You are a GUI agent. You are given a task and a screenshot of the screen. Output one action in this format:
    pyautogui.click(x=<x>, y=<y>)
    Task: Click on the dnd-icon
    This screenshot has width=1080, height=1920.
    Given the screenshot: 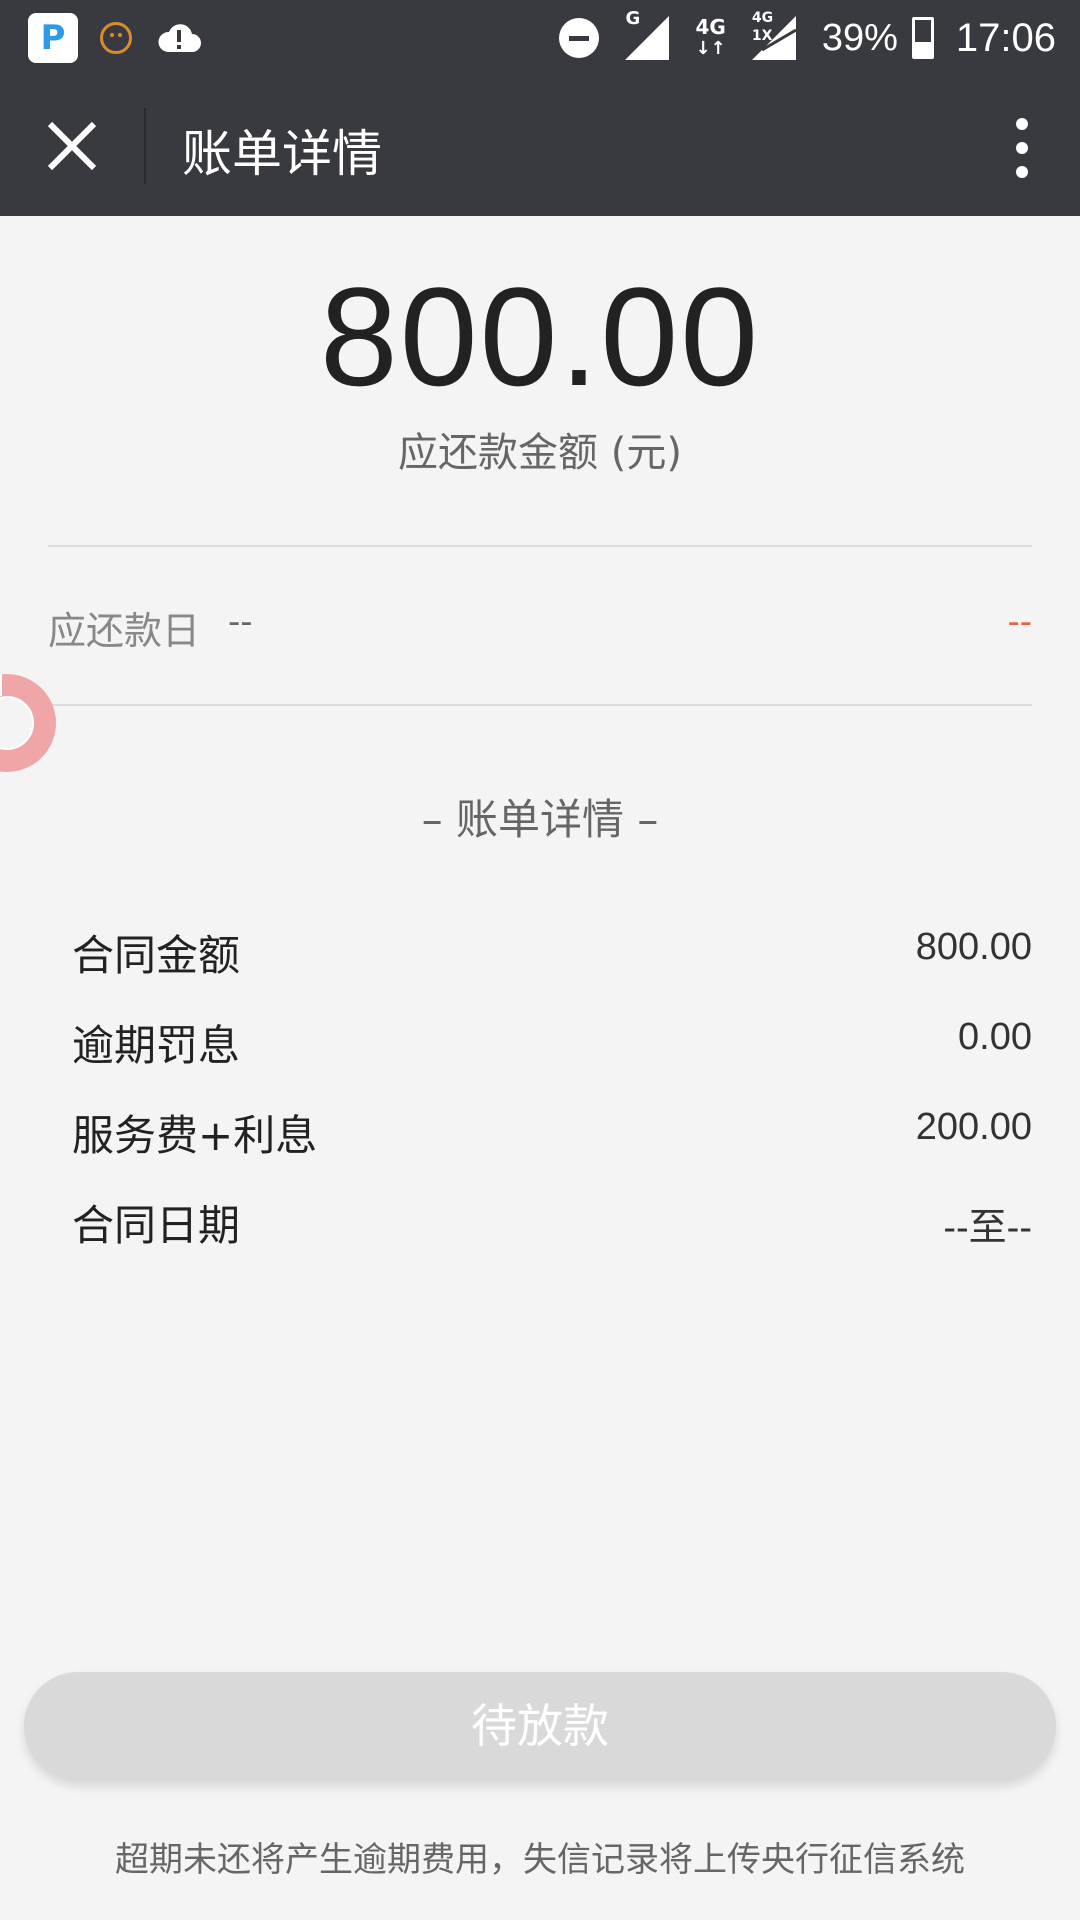 What is the action you would take?
    pyautogui.click(x=579, y=38)
    